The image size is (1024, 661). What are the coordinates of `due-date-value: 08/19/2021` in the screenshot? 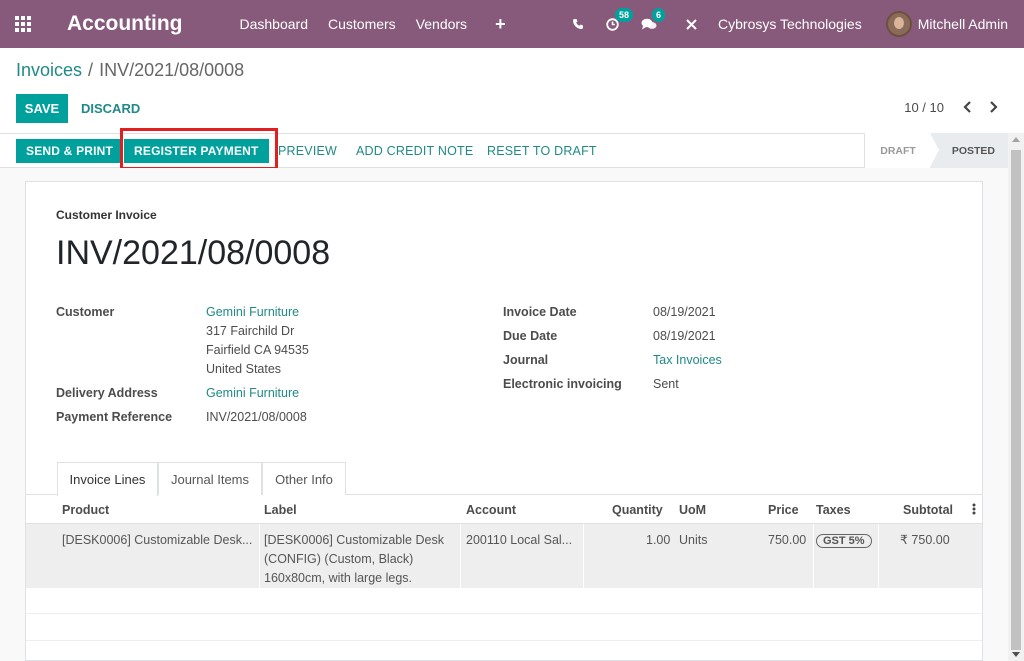 It's located at (684, 336).